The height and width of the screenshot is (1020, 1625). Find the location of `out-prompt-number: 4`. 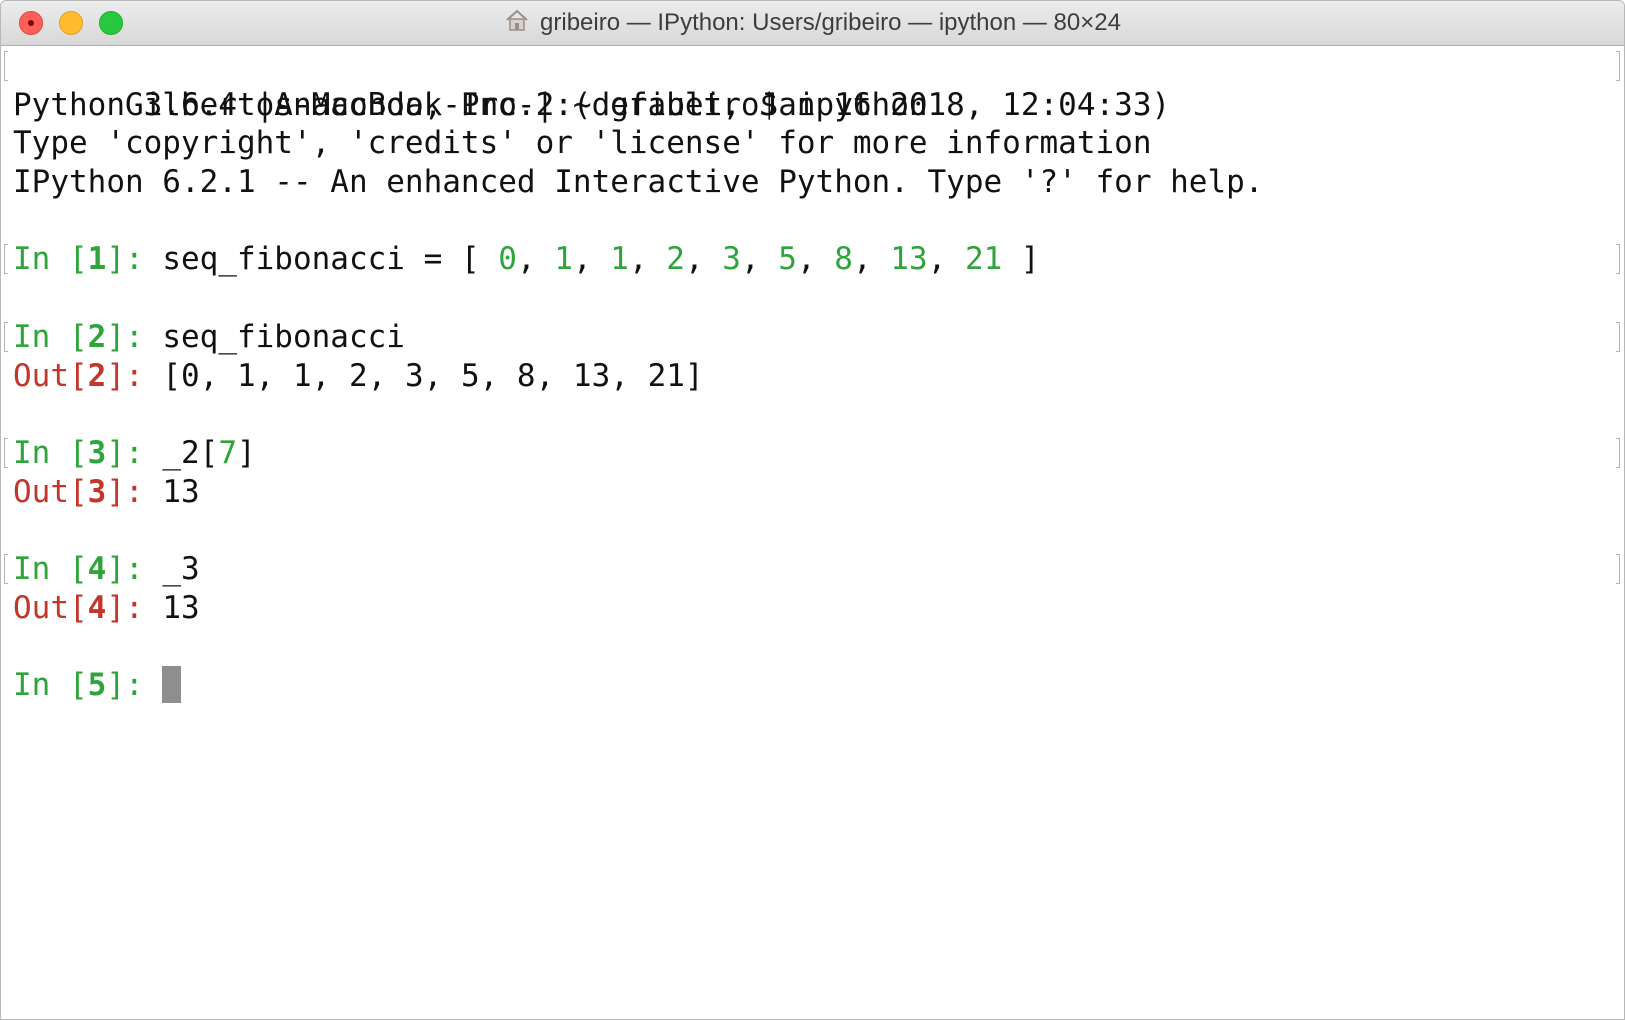

out-prompt-number: 4 is located at coordinates (97, 607).